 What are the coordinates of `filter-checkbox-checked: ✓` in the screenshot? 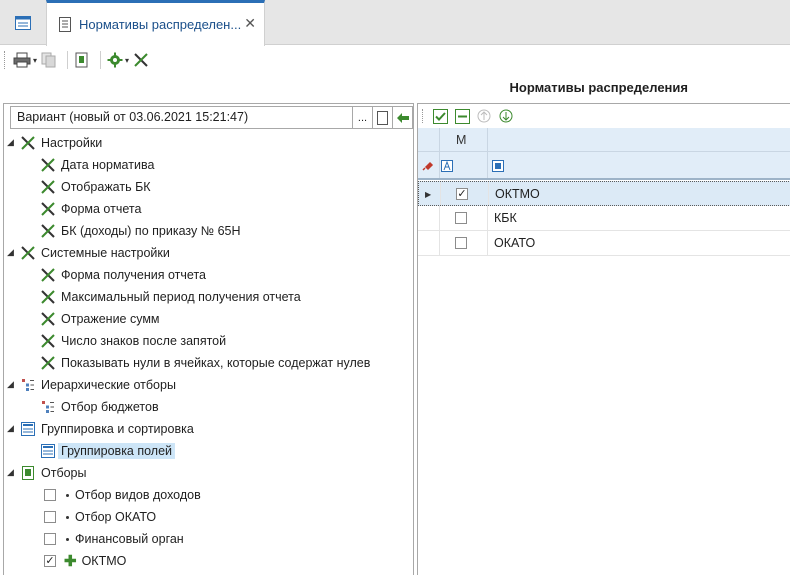 It's located at (50, 561).